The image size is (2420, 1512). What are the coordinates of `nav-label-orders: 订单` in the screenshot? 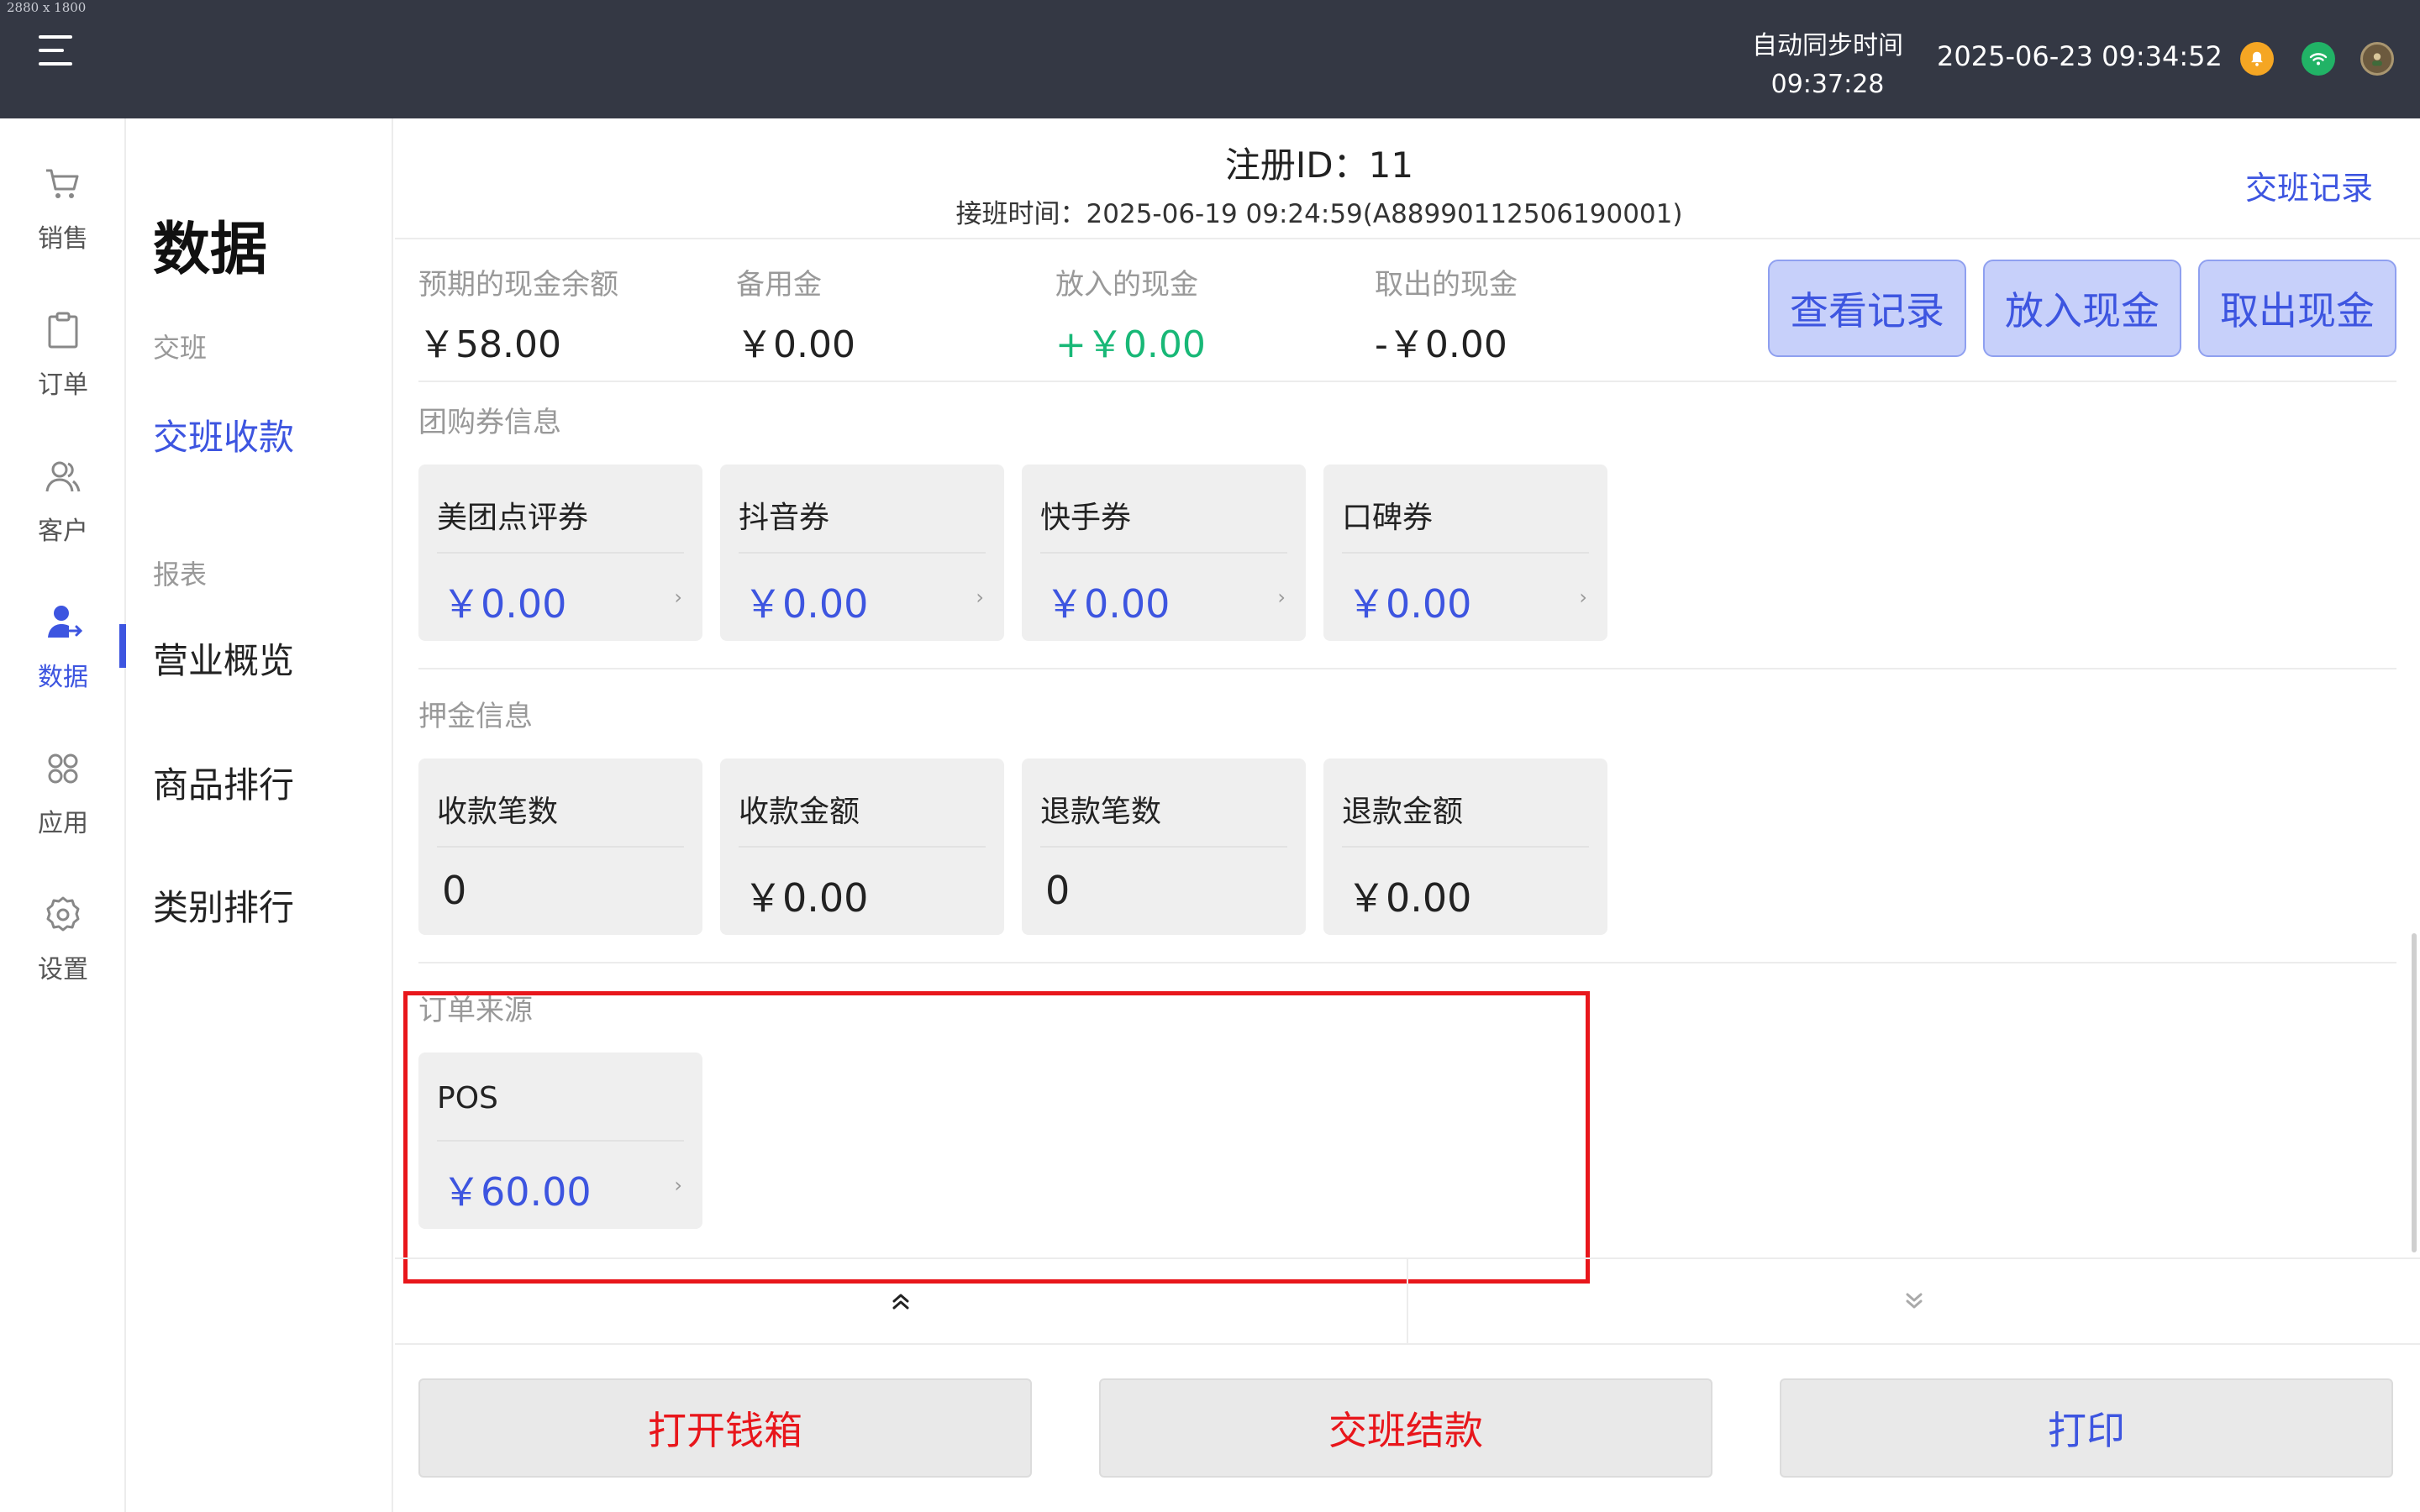 It's located at (63, 385).